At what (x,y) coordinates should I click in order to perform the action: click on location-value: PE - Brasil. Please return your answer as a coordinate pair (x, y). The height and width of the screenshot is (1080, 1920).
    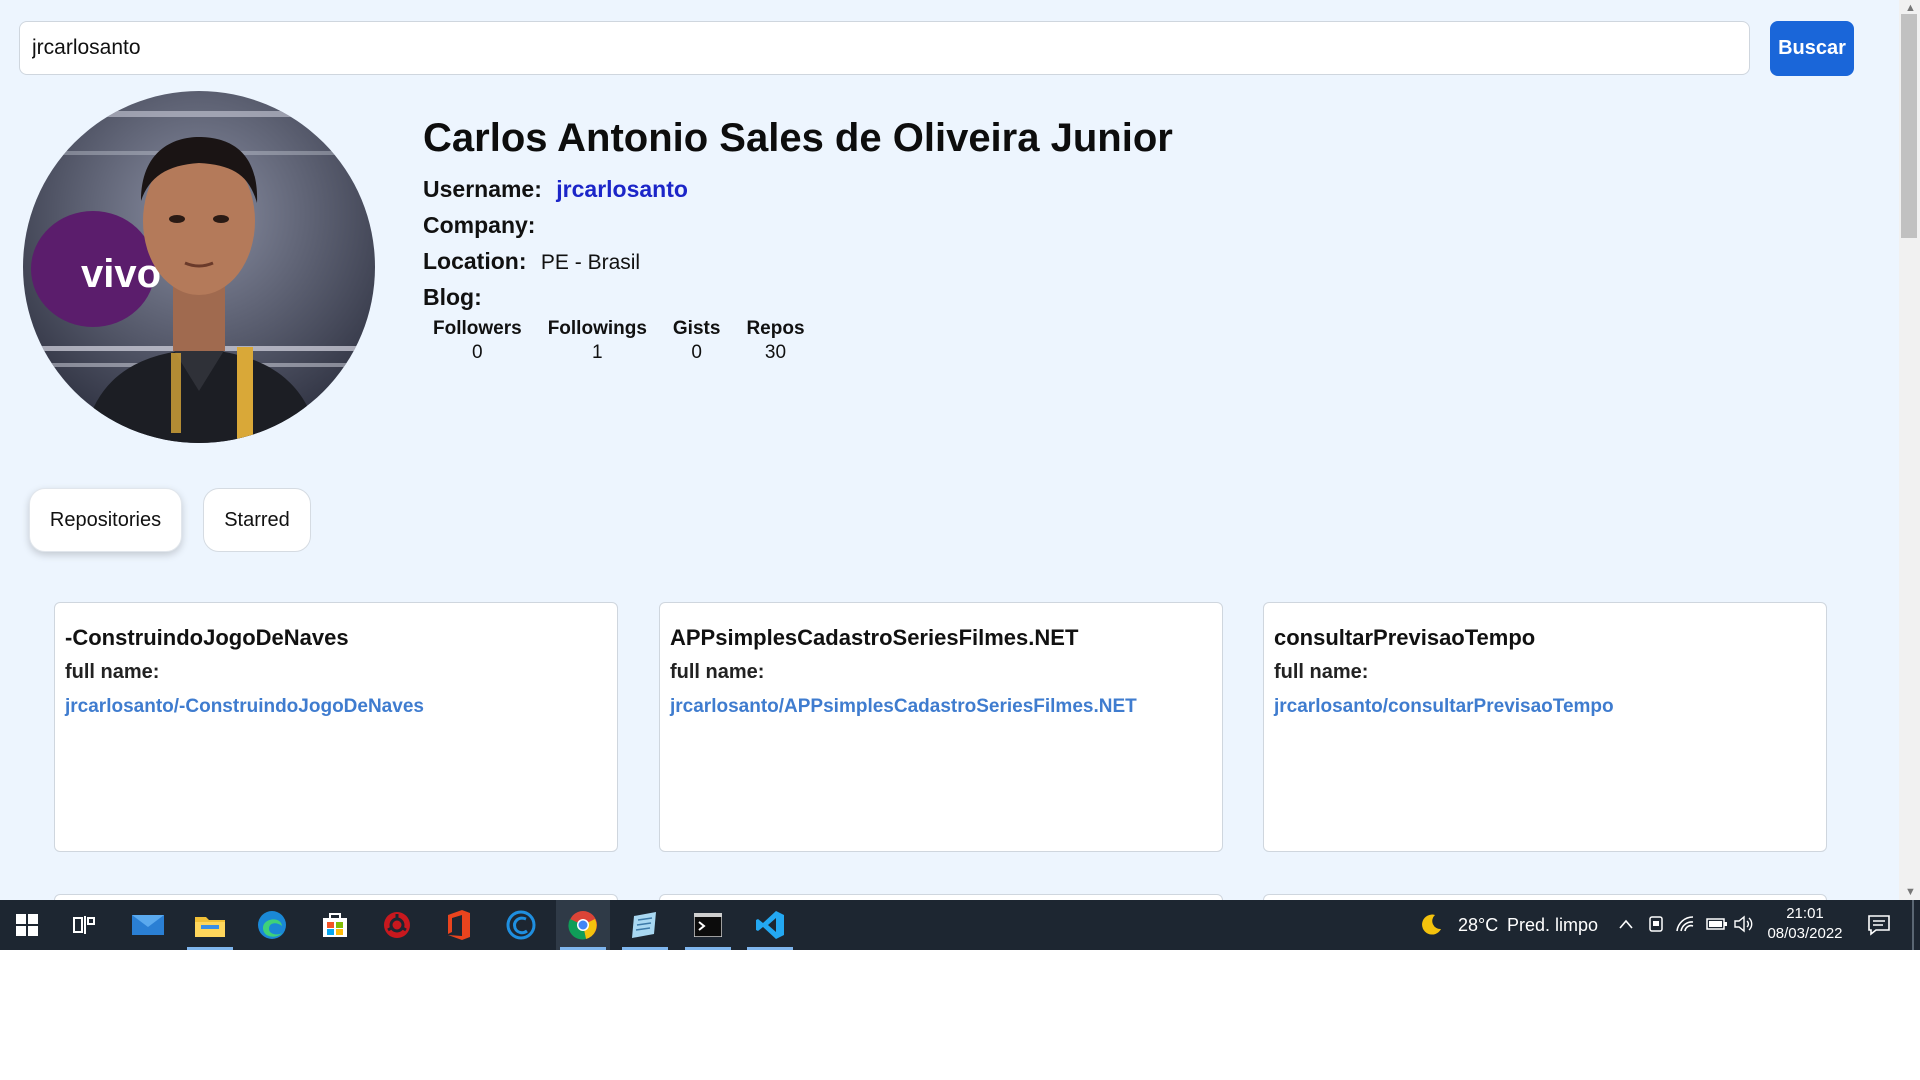
    Looking at the image, I should click on (590, 262).